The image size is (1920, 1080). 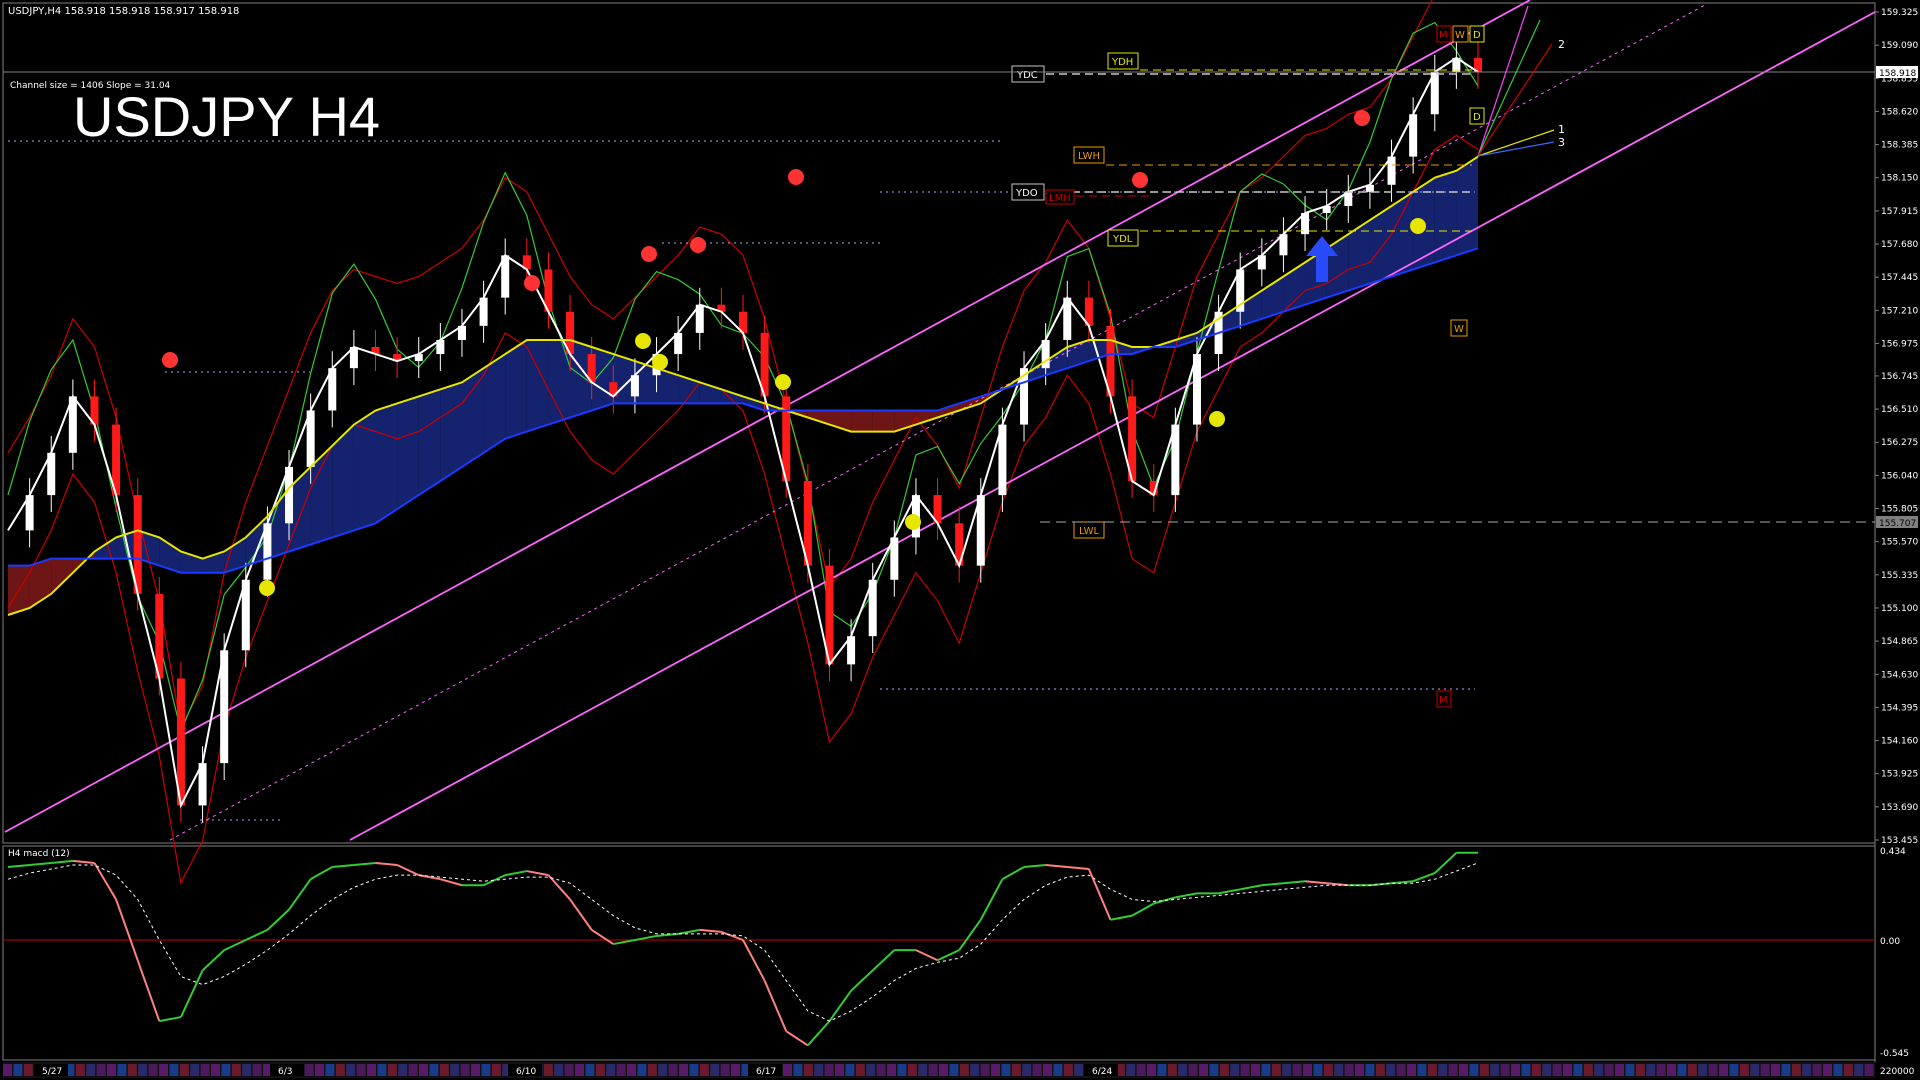 I want to click on price-tick-label: 158.620, so click(x=1899, y=112).